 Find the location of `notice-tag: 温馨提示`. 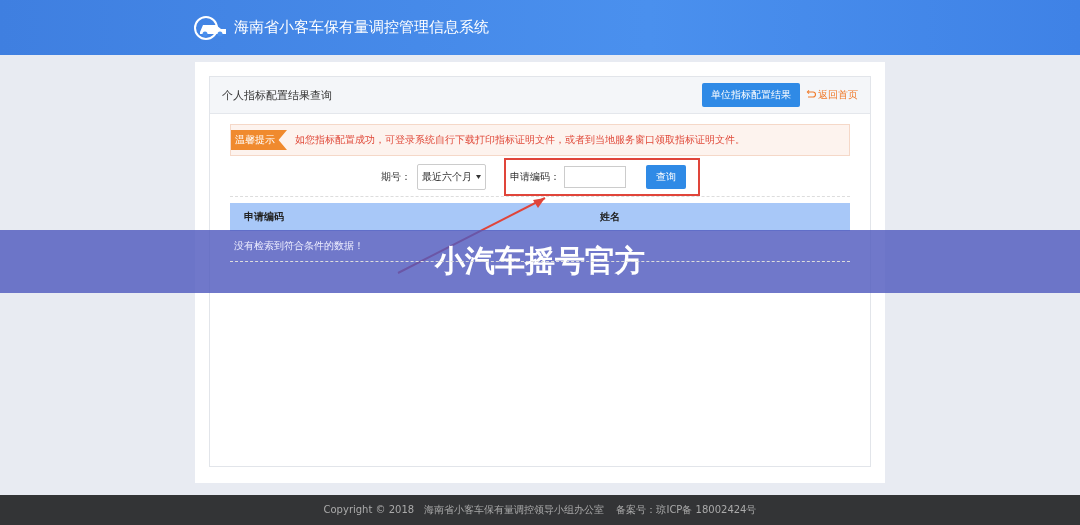

notice-tag: 温馨提示 is located at coordinates (259, 140).